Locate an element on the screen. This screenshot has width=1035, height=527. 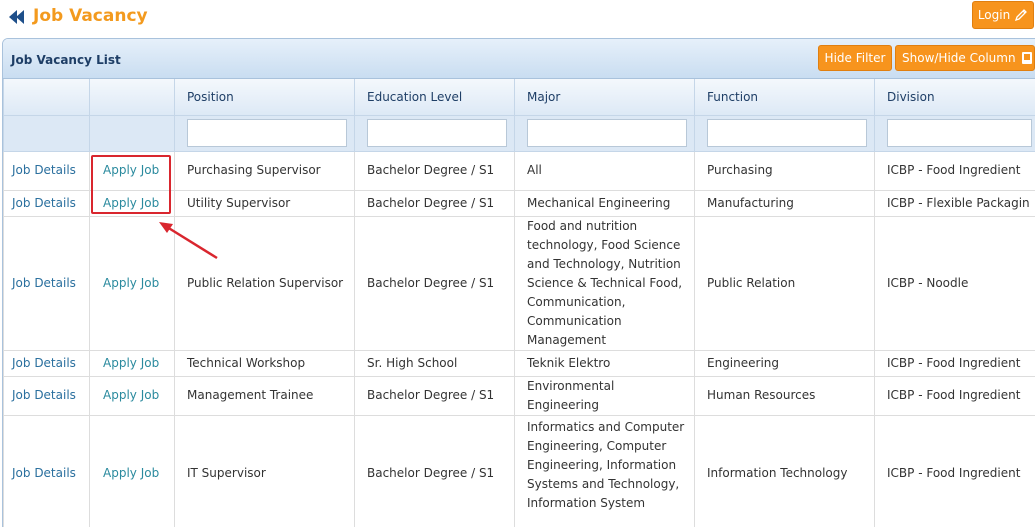
filter-cell-position is located at coordinates (264, 133).